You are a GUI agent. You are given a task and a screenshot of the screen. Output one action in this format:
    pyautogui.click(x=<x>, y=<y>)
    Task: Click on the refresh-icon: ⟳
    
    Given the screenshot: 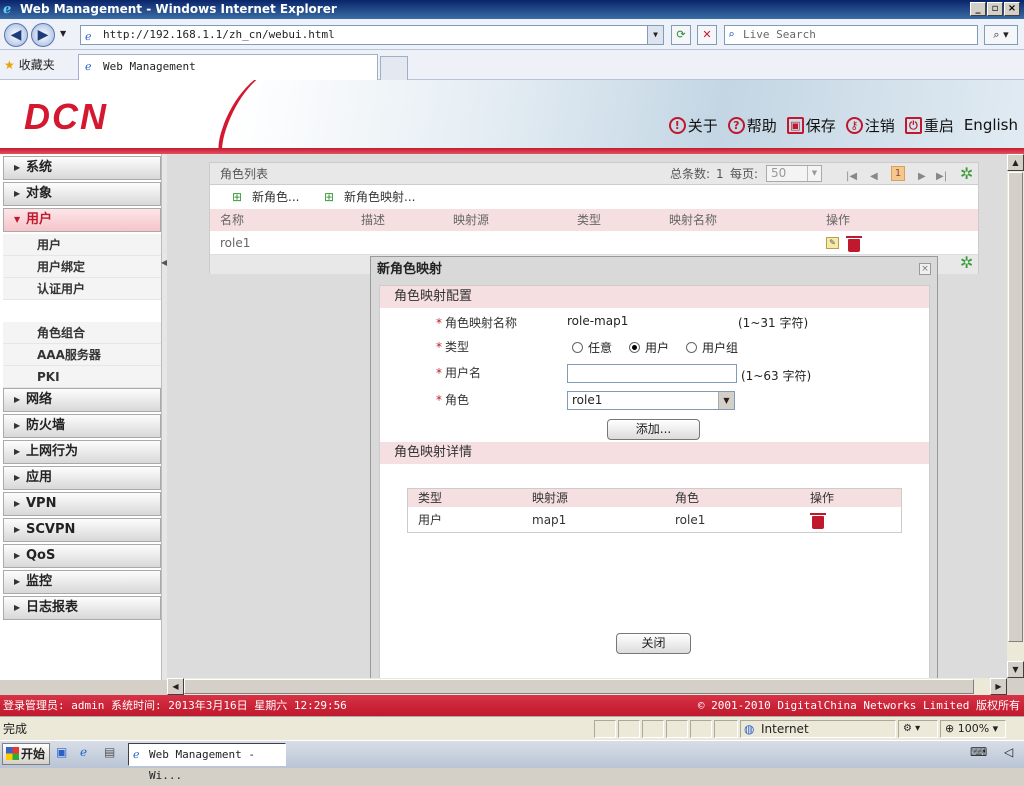 What is the action you would take?
    pyautogui.click(x=681, y=35)
    